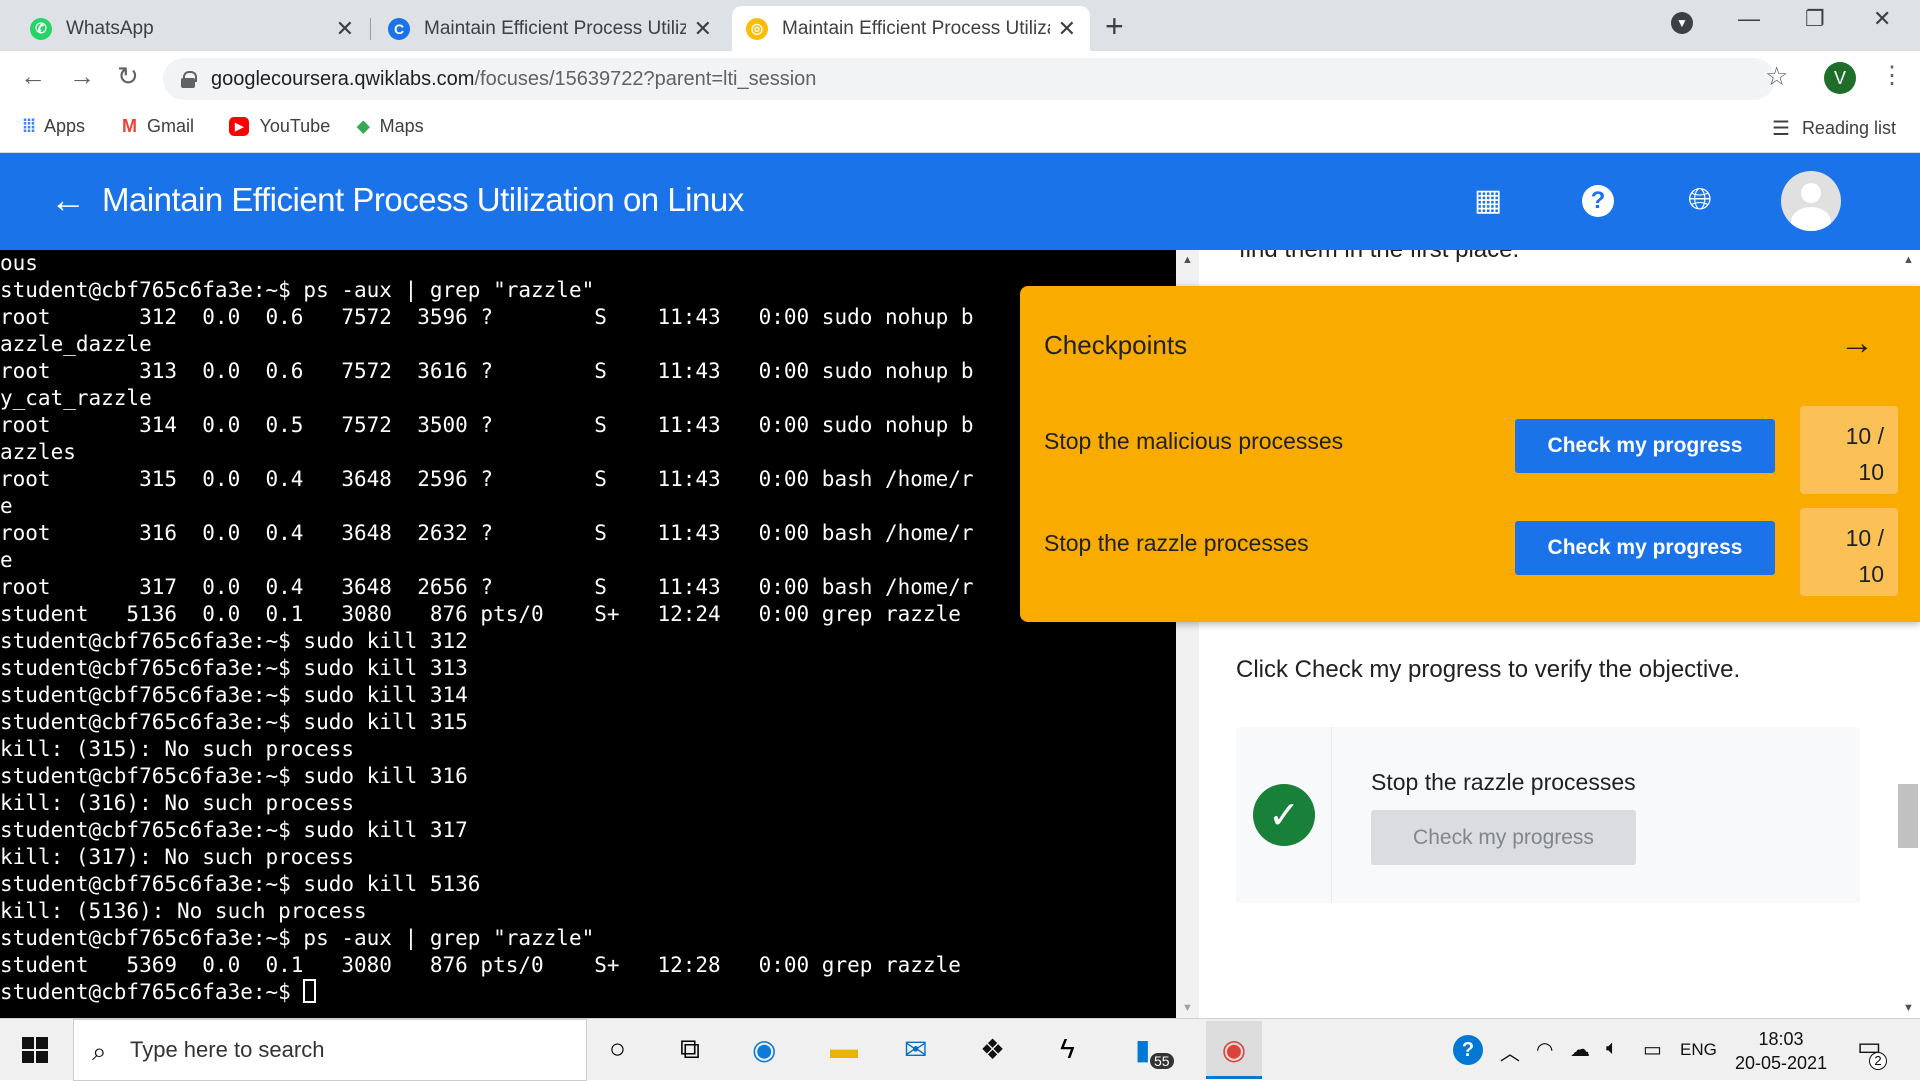  I want to click on onedrive-icon: ☁, so click(1580, 1049).